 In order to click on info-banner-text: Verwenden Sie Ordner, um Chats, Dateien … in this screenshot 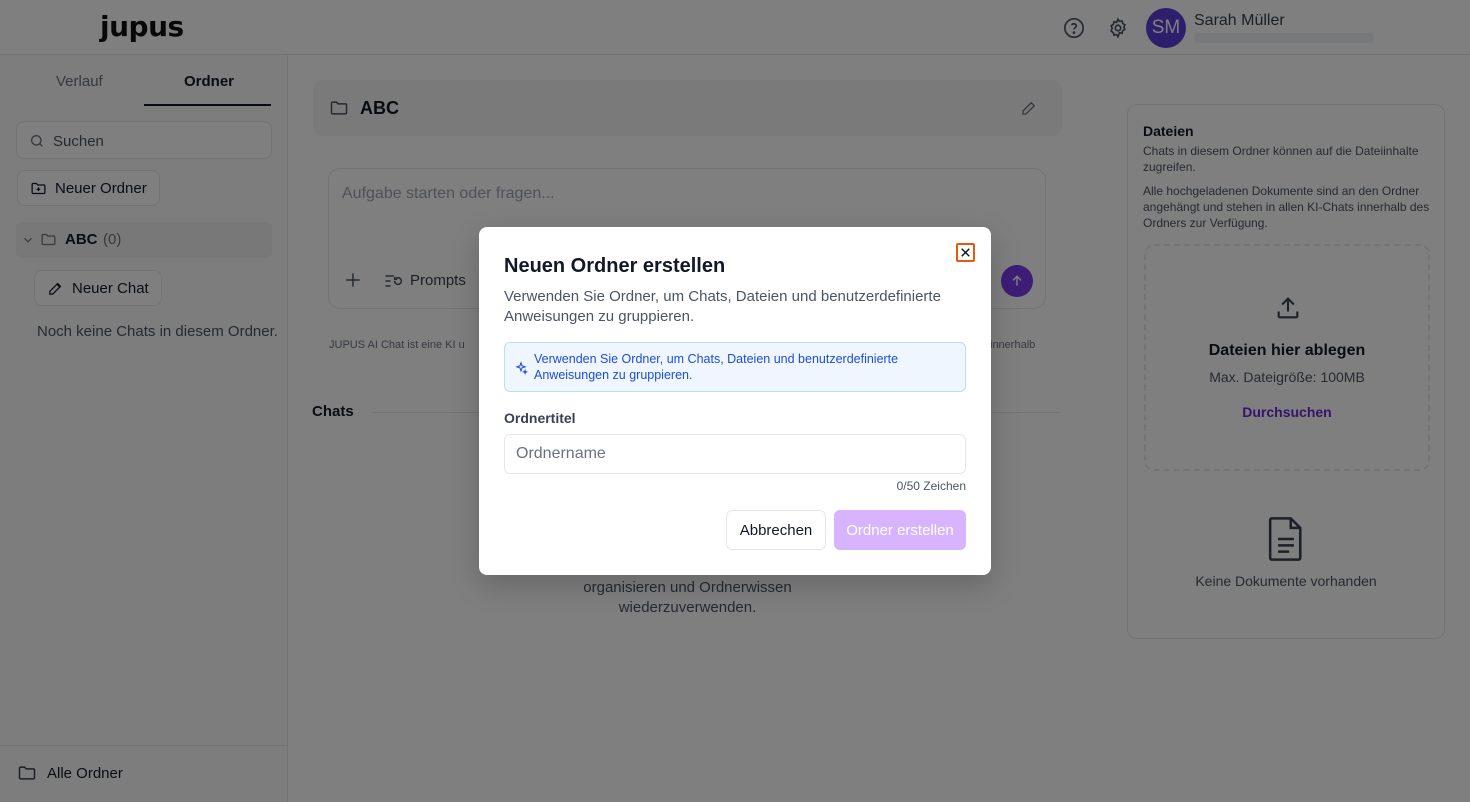, I will do `click(716, 367)`.